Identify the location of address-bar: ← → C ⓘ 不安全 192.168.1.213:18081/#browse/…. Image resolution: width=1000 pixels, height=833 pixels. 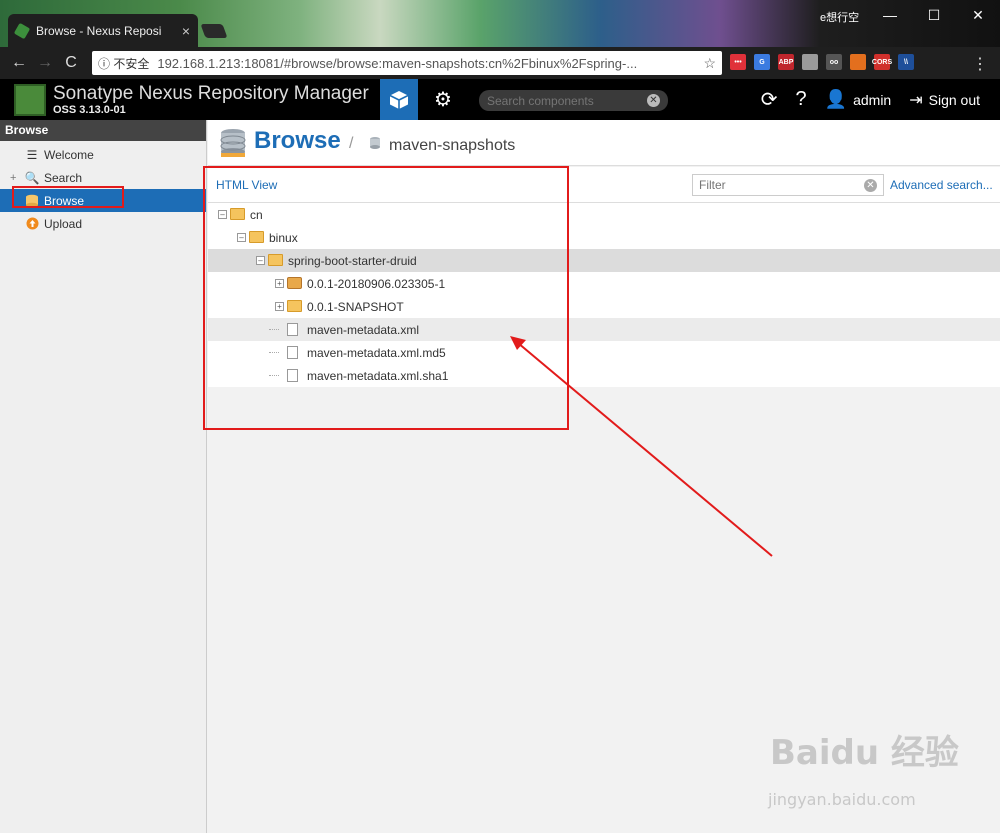
(500, 63).